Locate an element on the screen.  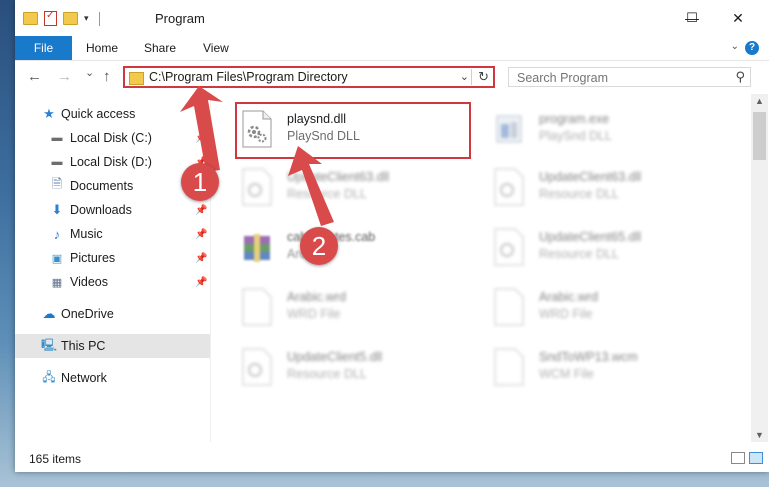
help-icon: ? is located at coordinates (752, 48).